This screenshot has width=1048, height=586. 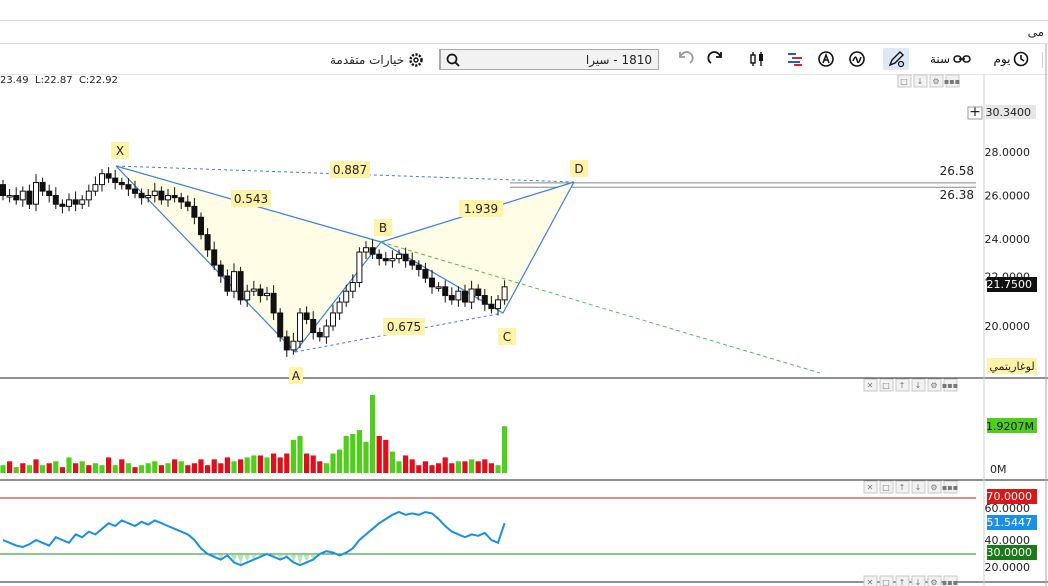 What do you see at coordinates (886, 580) in the screenshot?
I see `panel-3-button-1: □` at bounding box center [886, 580].